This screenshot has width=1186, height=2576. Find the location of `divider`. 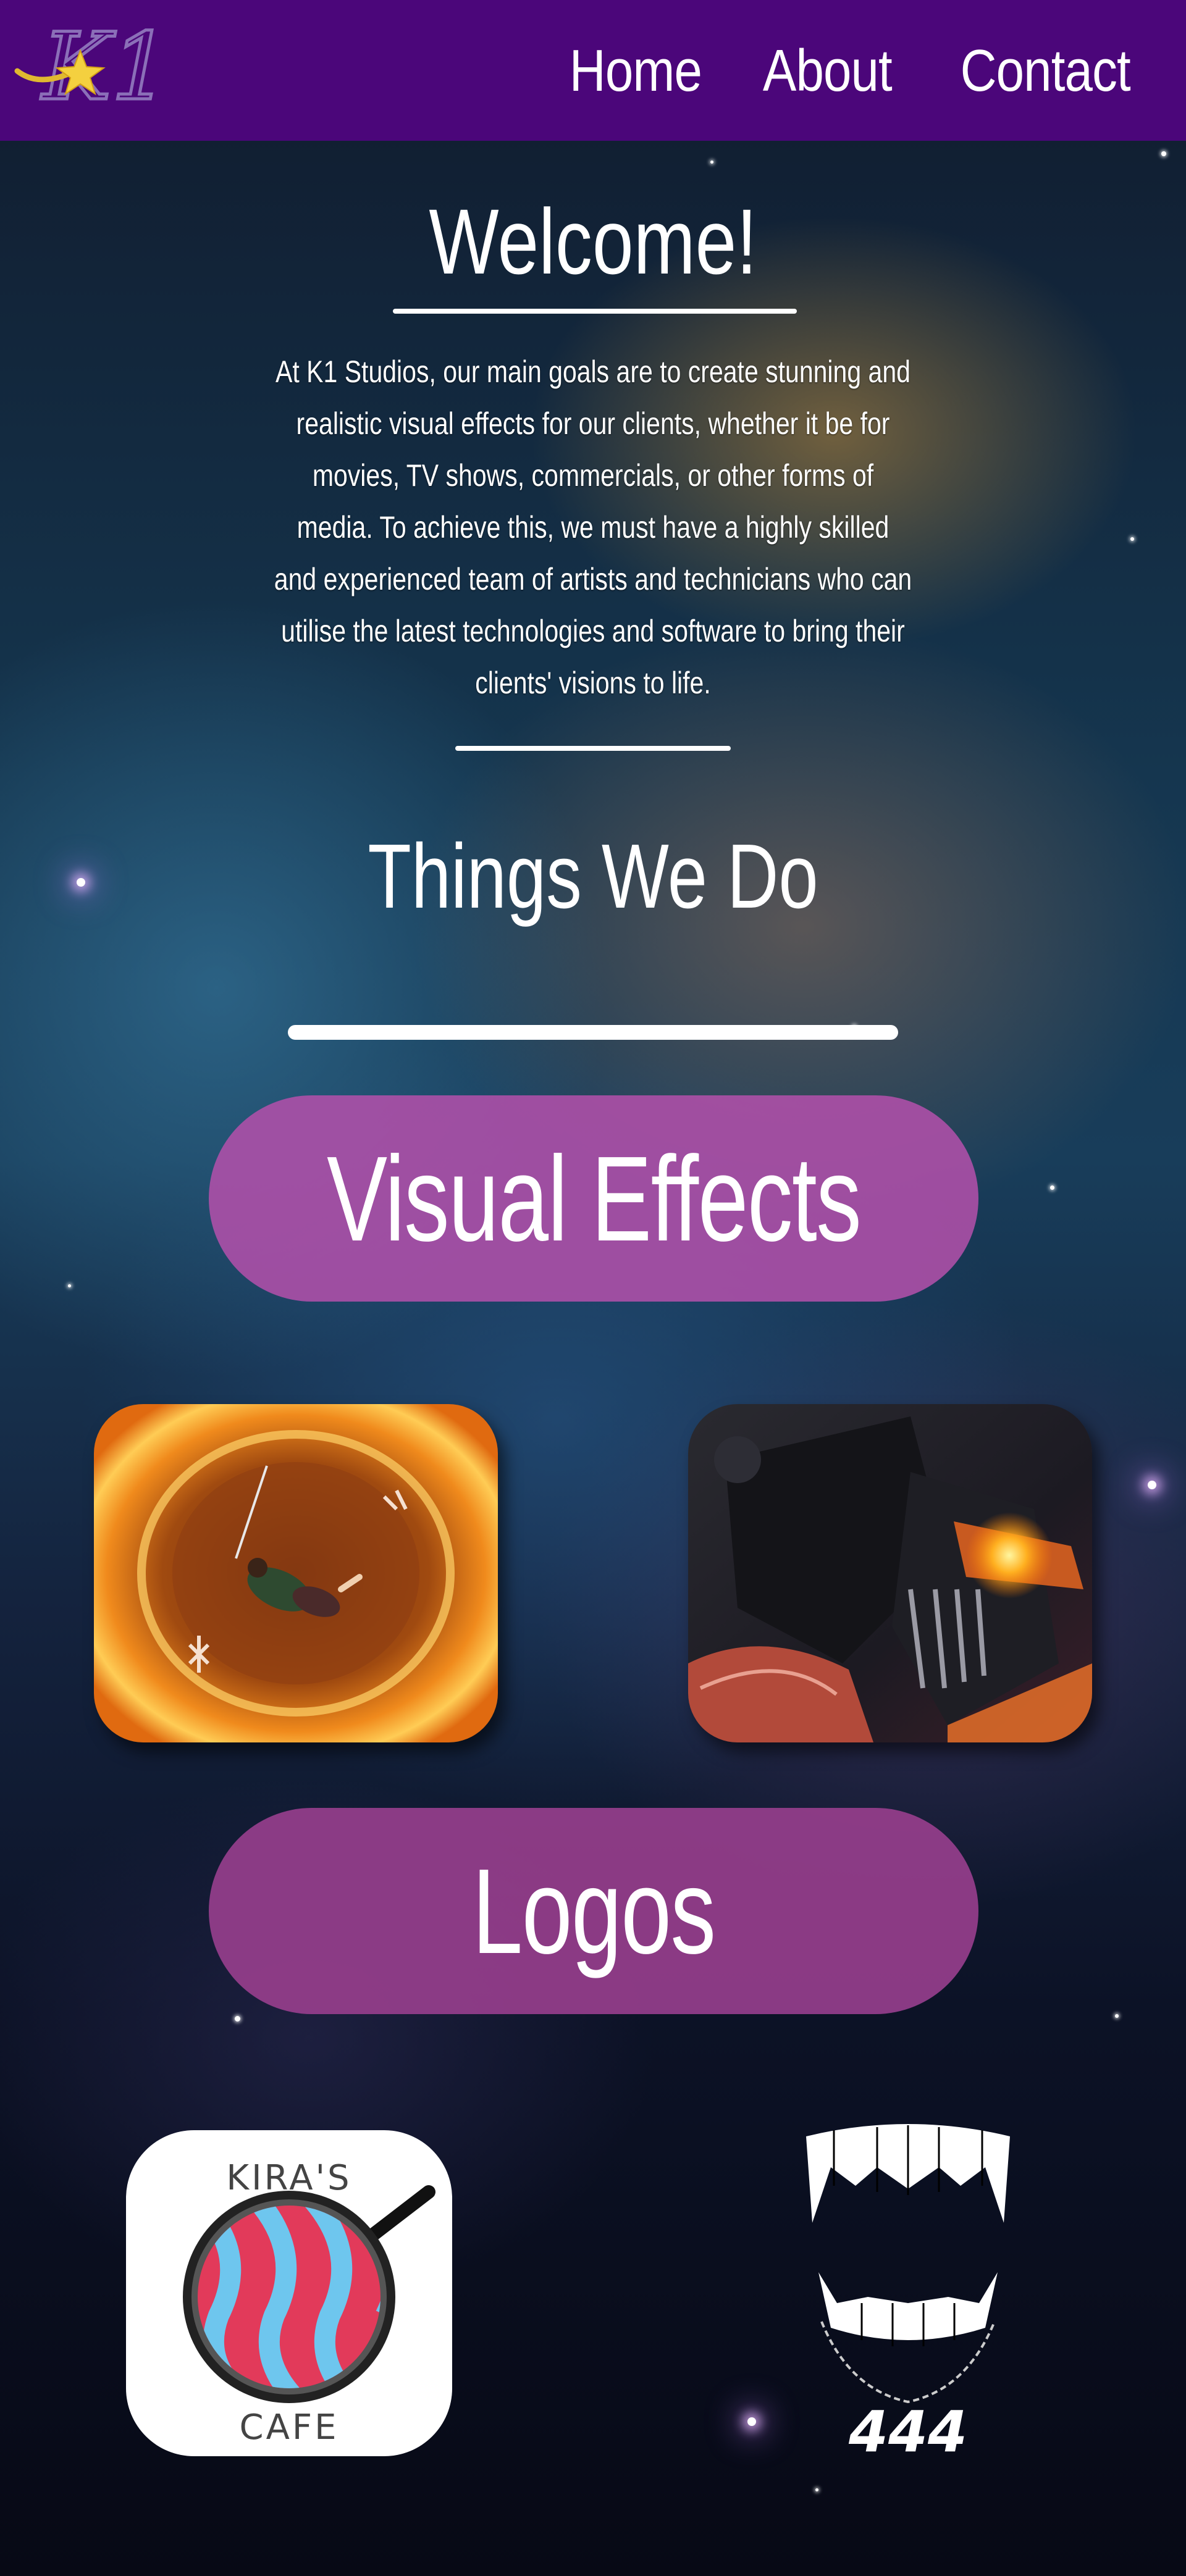

divider is located at coordinates (593, 749).